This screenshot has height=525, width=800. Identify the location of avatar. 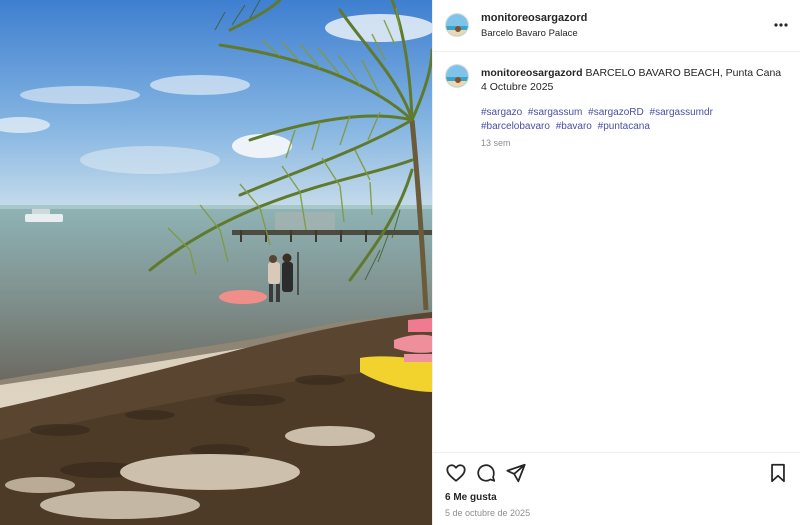
(457, 25).